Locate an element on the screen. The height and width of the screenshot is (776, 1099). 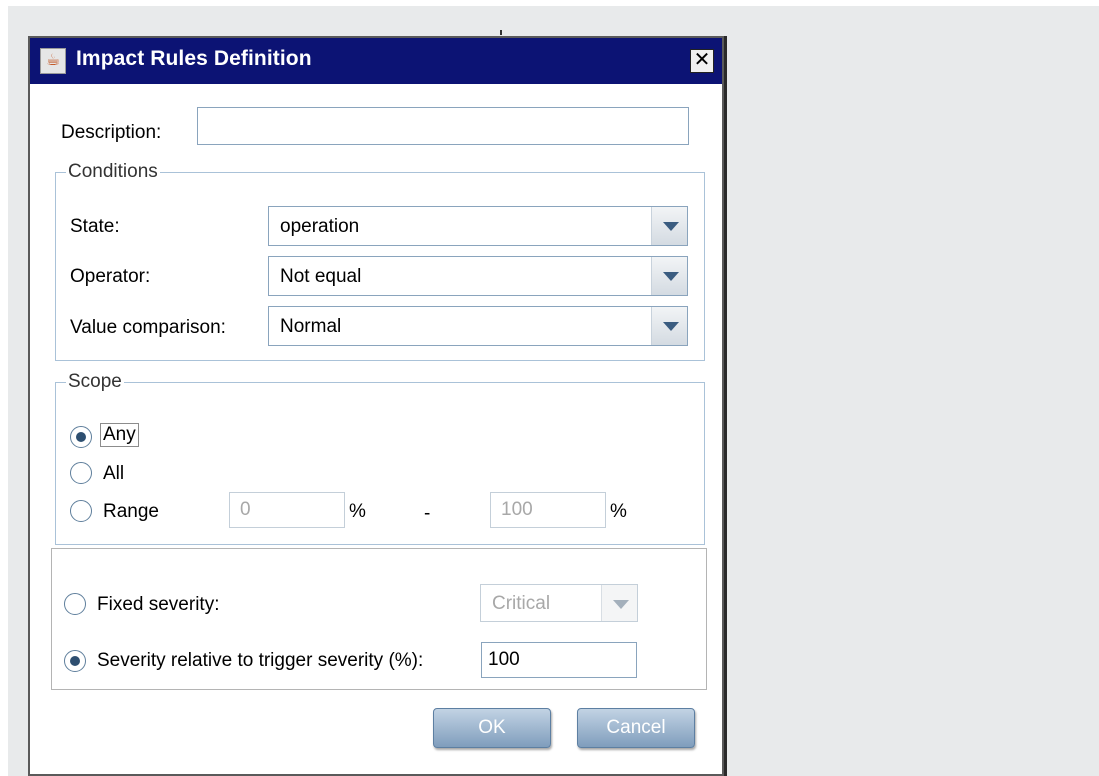
value-comparison-dropdown: Normal is located at coordinates (478, 326).